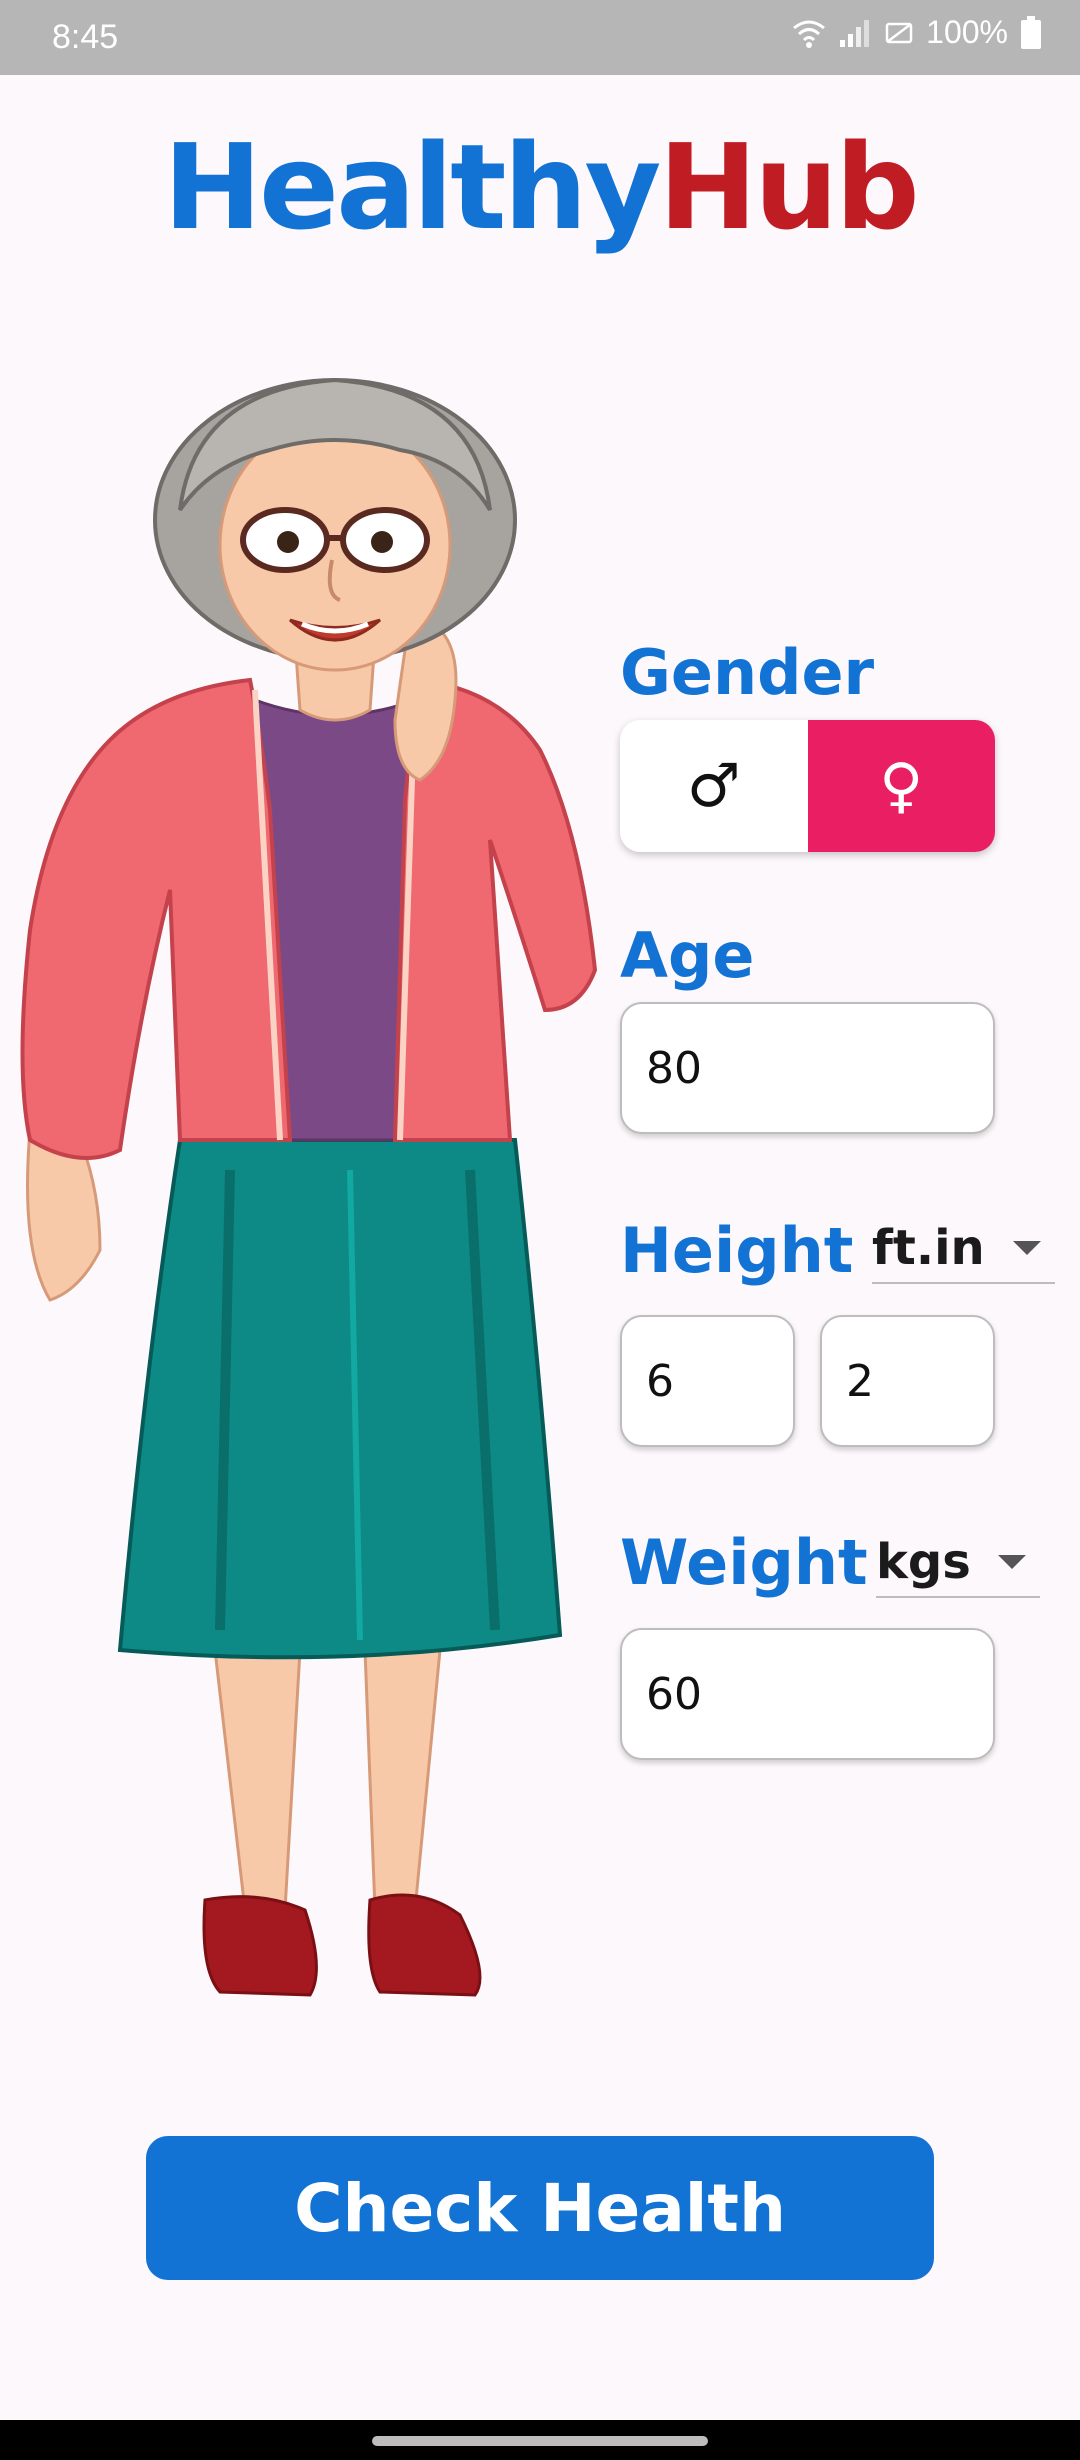  Describe the element at coordinates (855, 33) in the screenshot. I see `signal-icon` at that location.